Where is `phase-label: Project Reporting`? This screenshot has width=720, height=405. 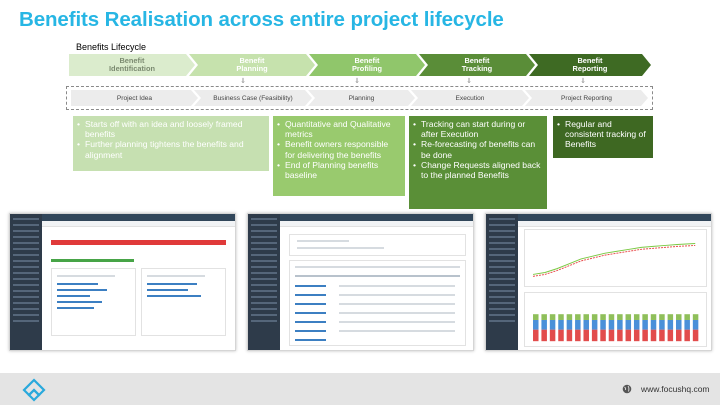
phase-label: Project Reporting is located at coordinates (586, 98).